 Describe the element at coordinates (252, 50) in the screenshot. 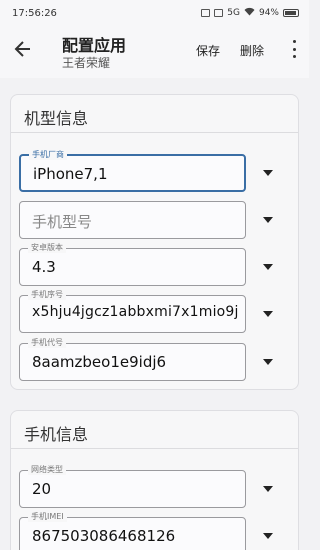

I see `delete-button: 删除` at that location.